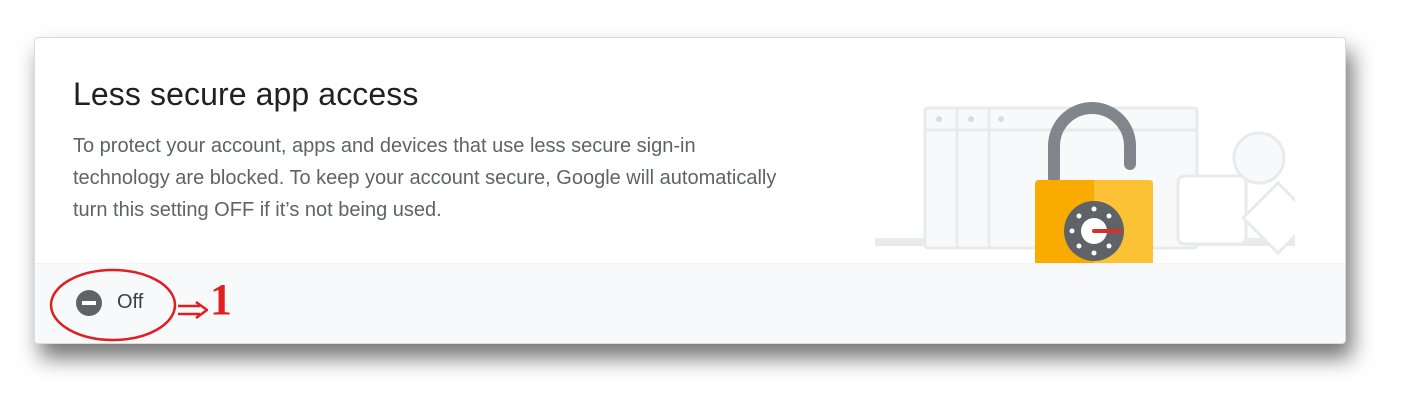 This screenshot has height=410, width=1410. Describe the element at coordinates (89, 303) in the screenshot. I see `remove-circle-icon` at that location.